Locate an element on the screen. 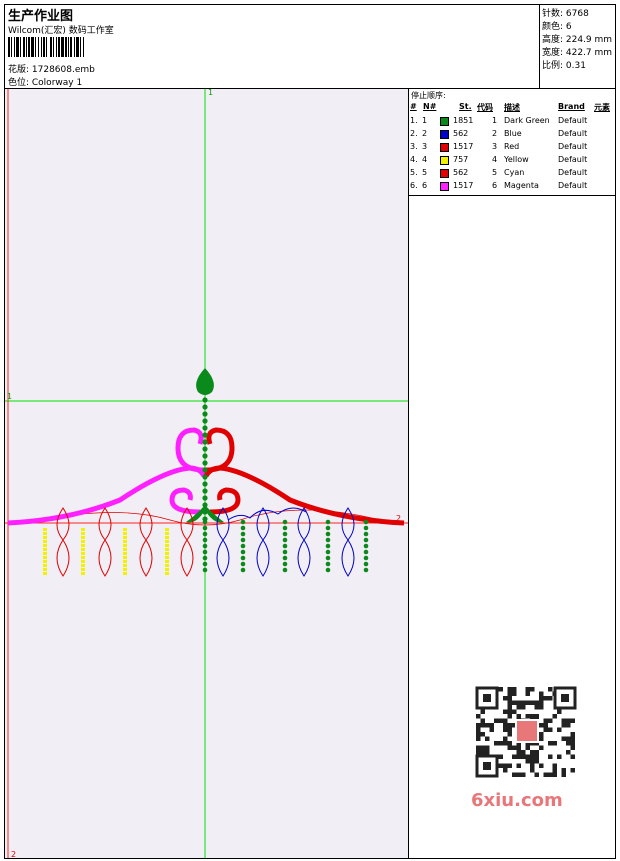  guide-label-v2: 2 is located at coordinates (13, 854).